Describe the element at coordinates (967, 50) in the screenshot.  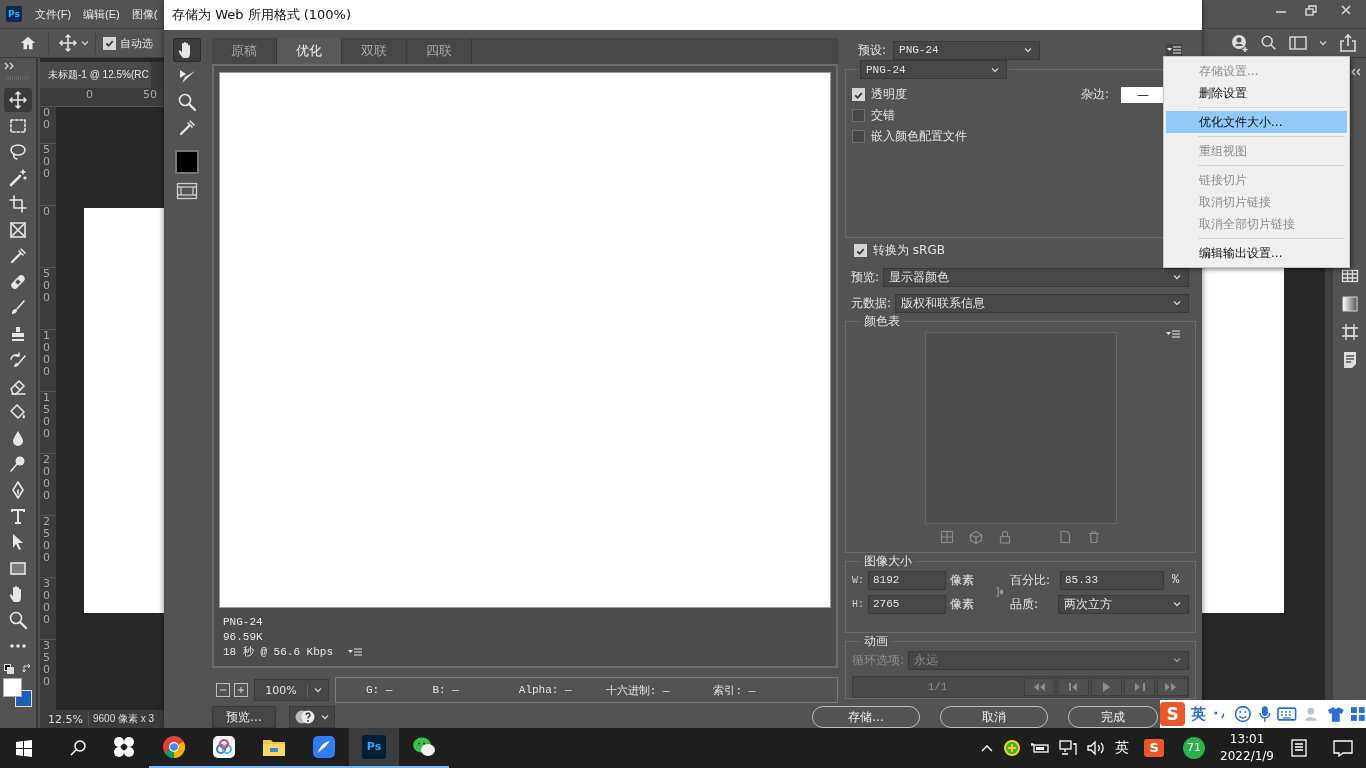
I see `preset-dropdown: PNG-24` at that location.